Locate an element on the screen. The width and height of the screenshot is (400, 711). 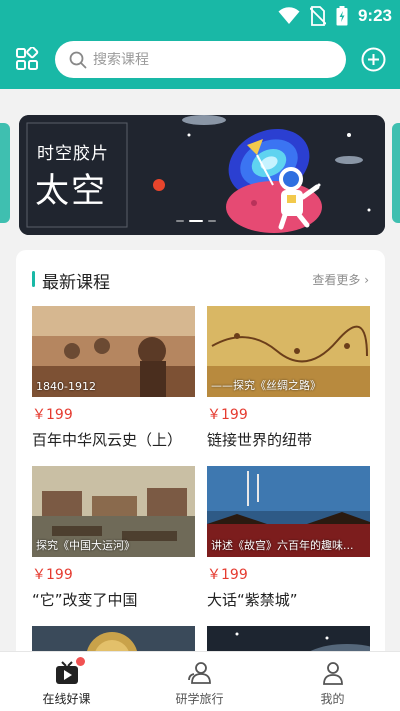
section-accent-bar is located at coordinates (33, 279).